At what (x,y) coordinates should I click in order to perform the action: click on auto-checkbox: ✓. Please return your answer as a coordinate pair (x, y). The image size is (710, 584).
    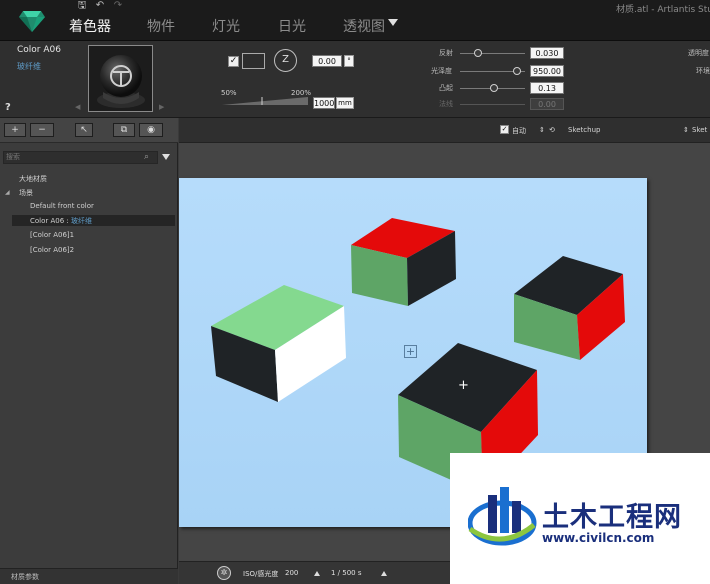
    Looking at the image, I should click on (504, 129).